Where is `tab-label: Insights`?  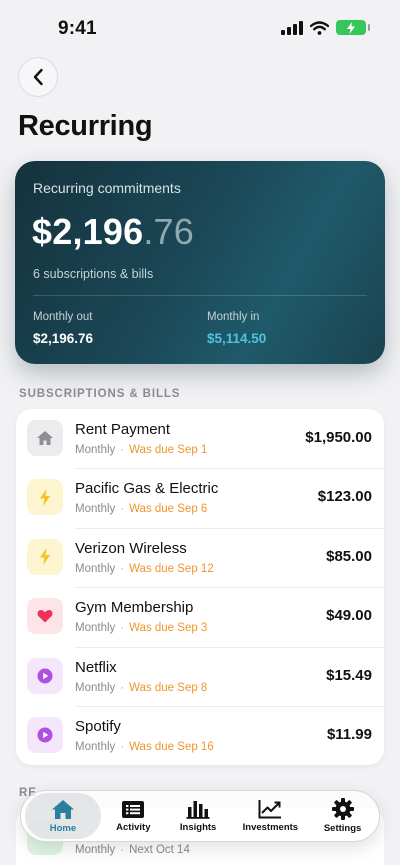 tab-label: Insights is located at coordinates (198, 827).